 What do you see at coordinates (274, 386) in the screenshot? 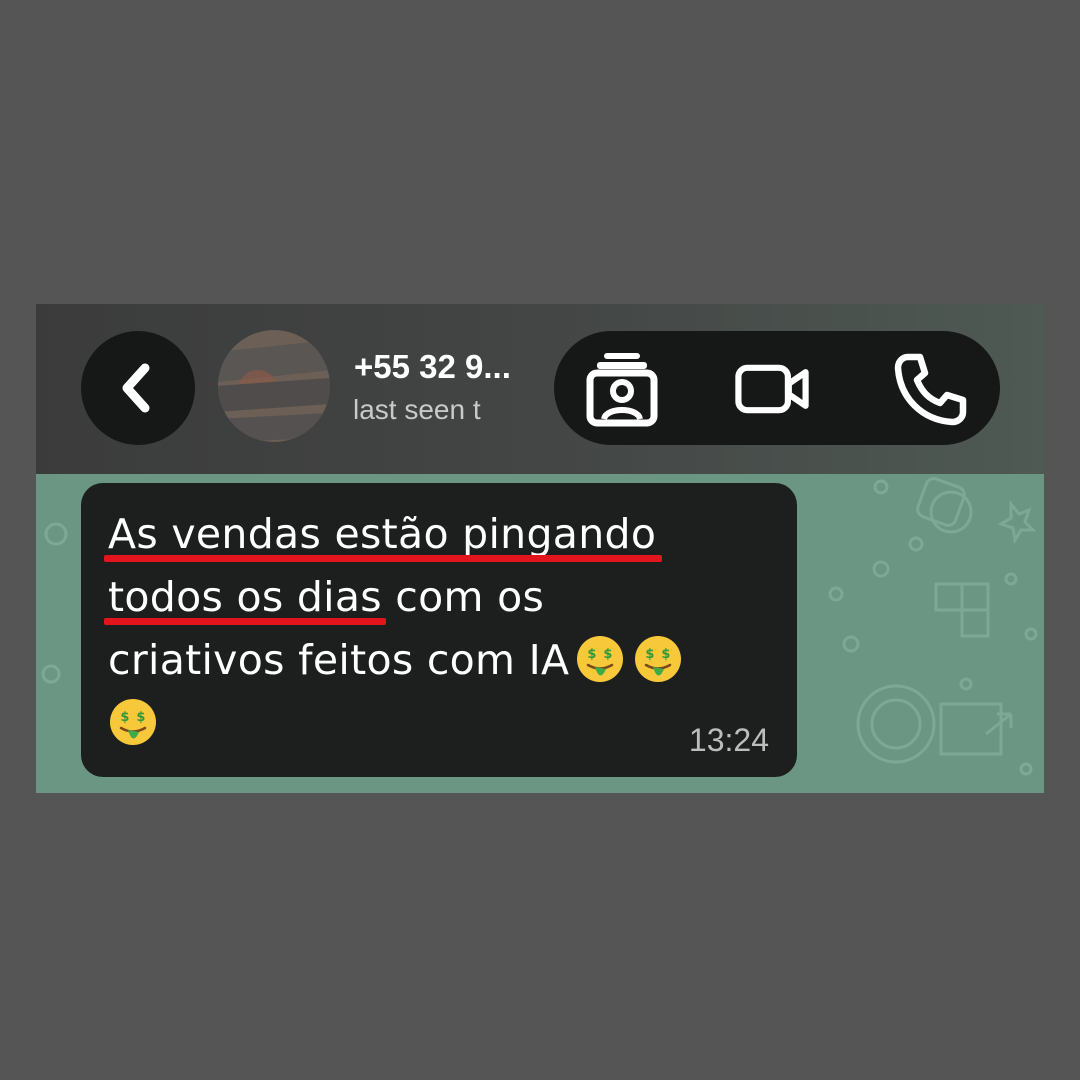
I see `avatar` at bounding box center [274, 386].